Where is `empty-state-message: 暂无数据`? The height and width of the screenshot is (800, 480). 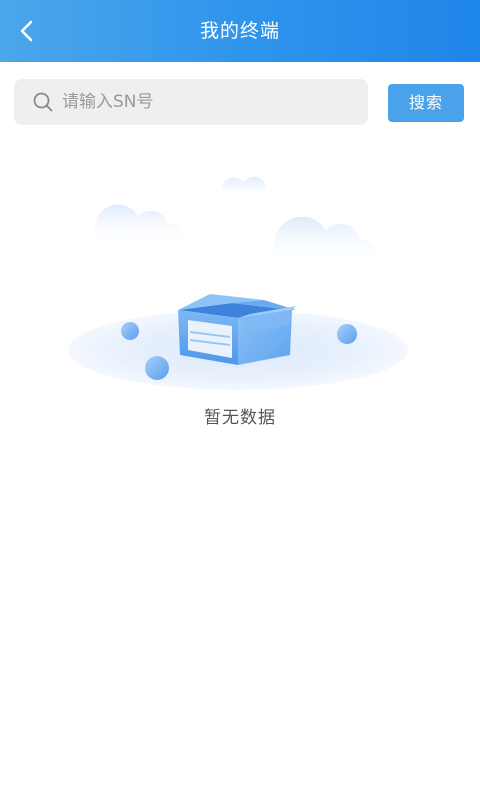 empty-state-message: 暂无数据 is located at coordinates (240, 418).